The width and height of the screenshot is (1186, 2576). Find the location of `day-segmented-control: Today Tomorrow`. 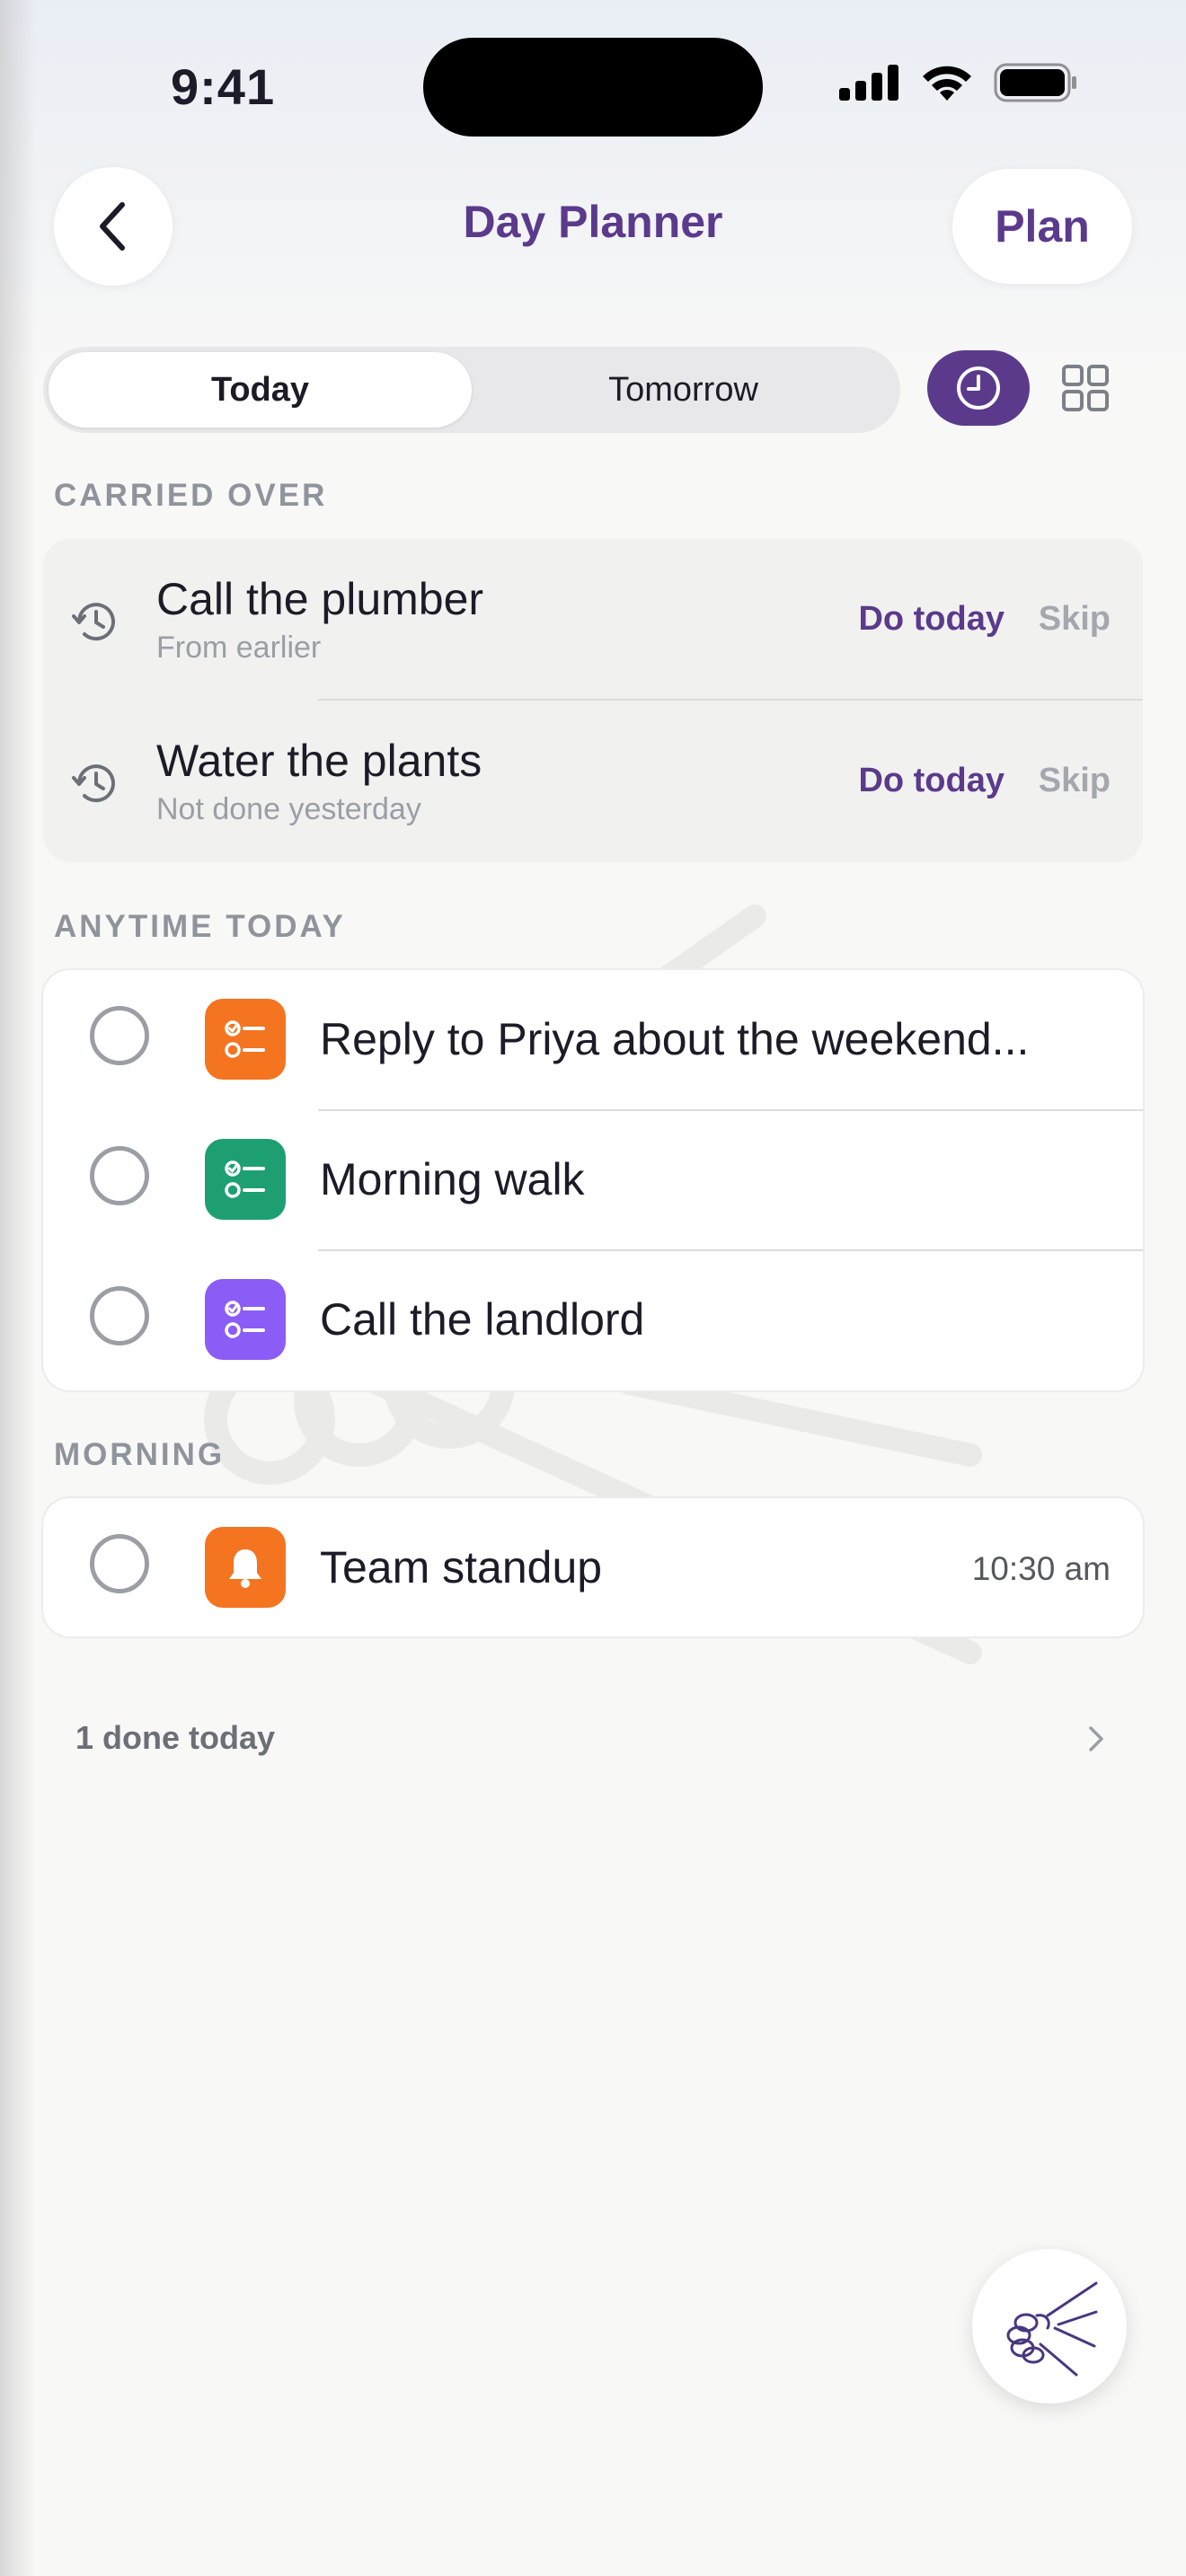

day-segmented-control: Today Tomorrow is located at coordinates (471, 390).